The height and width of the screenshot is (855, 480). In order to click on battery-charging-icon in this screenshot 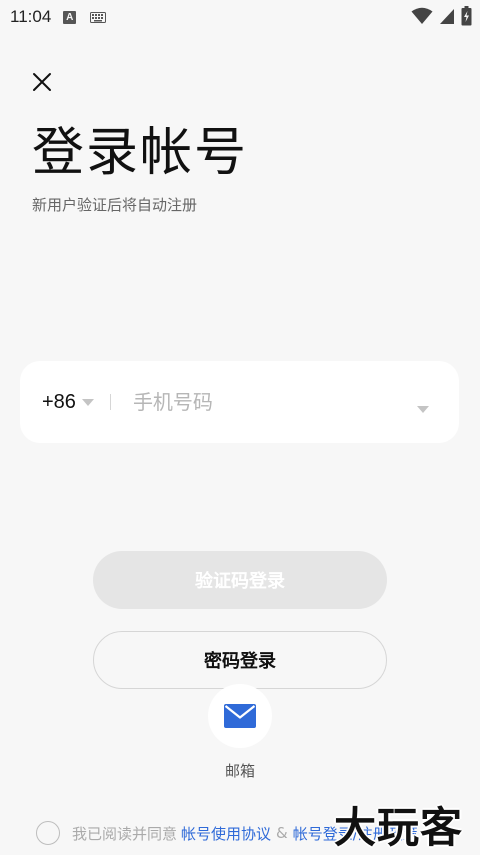, I will do `click(466, 18)`.